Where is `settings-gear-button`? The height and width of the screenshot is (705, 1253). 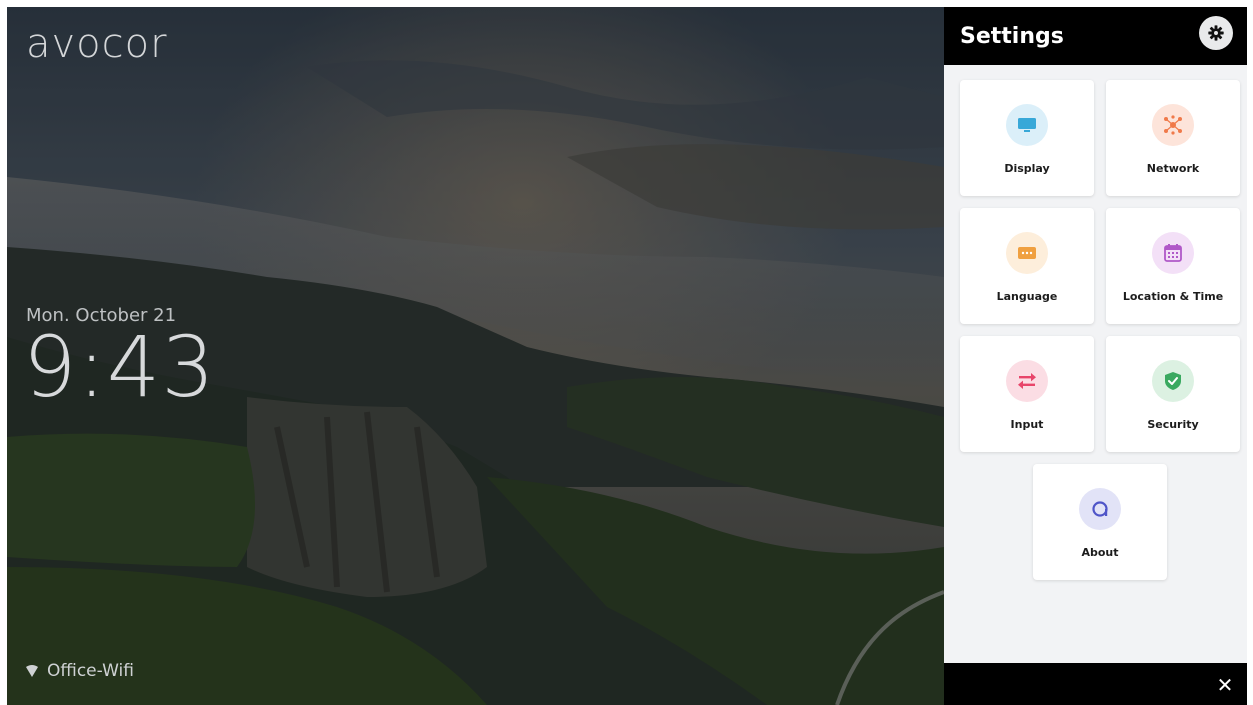
settings-gear-button is located at coordinates (1216, 33).